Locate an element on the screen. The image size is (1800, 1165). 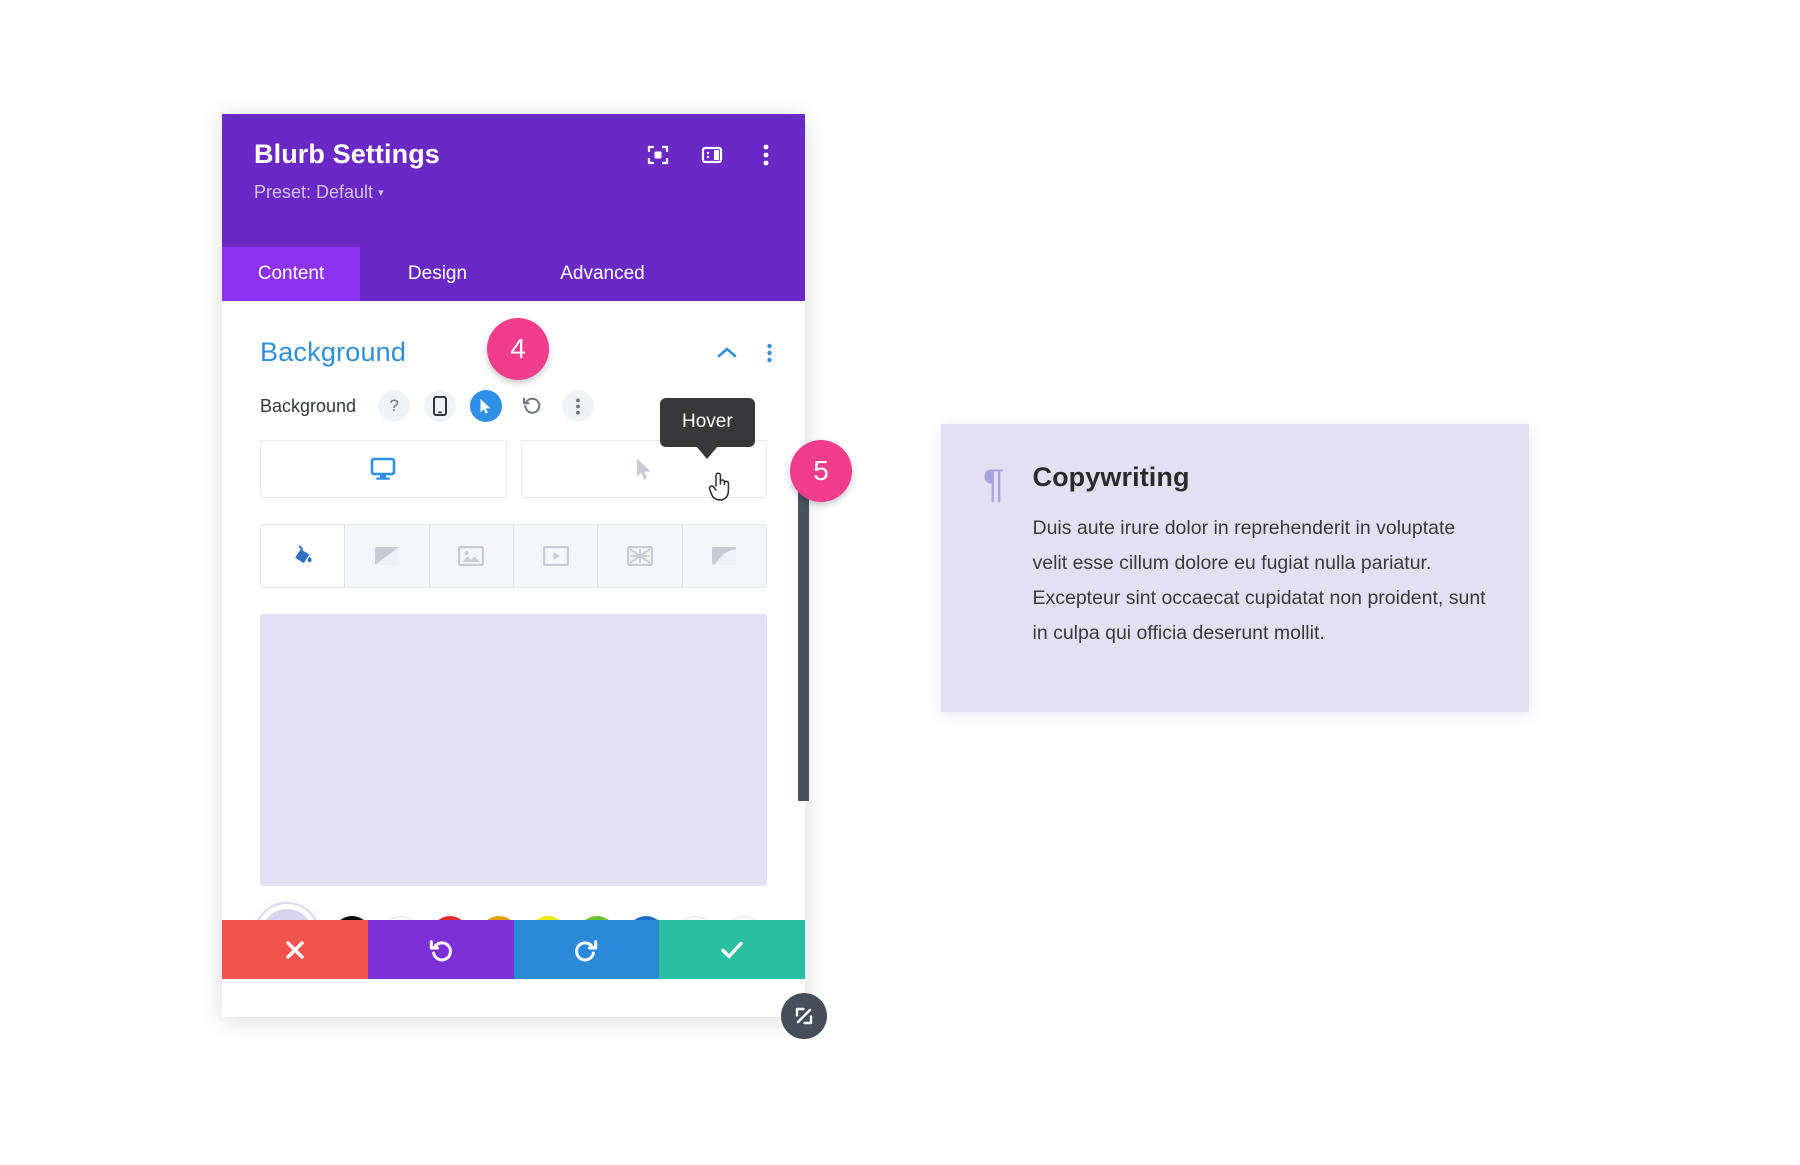
chevron-up-icon is located at coordinates (727, 353).